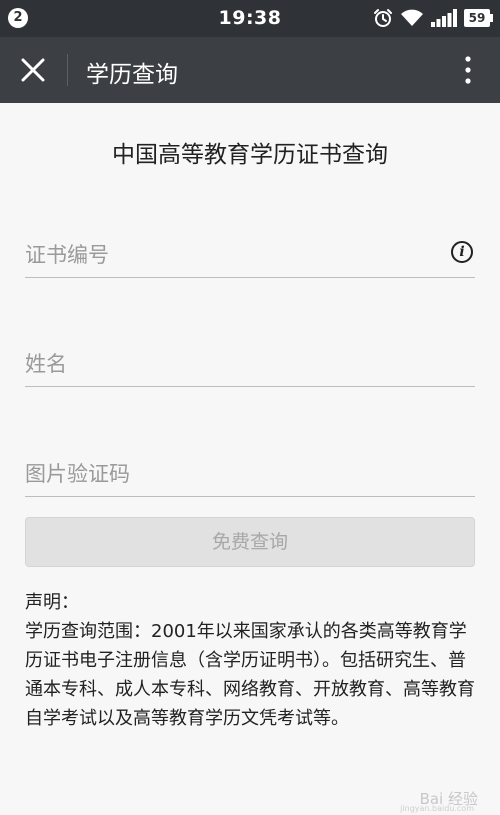 The height and width of the screenshot is (815, 500). Describe the element at coordinates (444, 18) in the screenshot. I see `signal-icon` at that location.